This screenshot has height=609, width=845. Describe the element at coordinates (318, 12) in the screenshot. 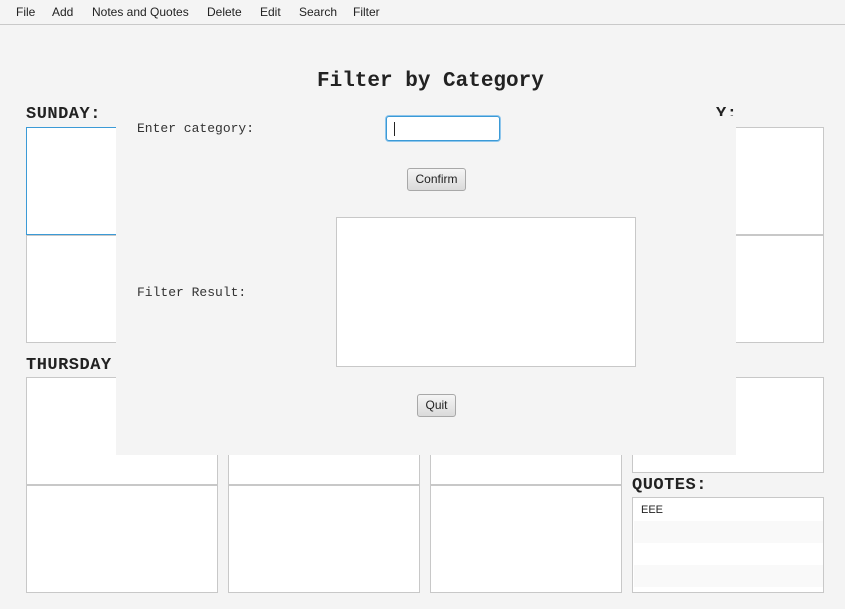

I see `menu-search: Search` at that location.